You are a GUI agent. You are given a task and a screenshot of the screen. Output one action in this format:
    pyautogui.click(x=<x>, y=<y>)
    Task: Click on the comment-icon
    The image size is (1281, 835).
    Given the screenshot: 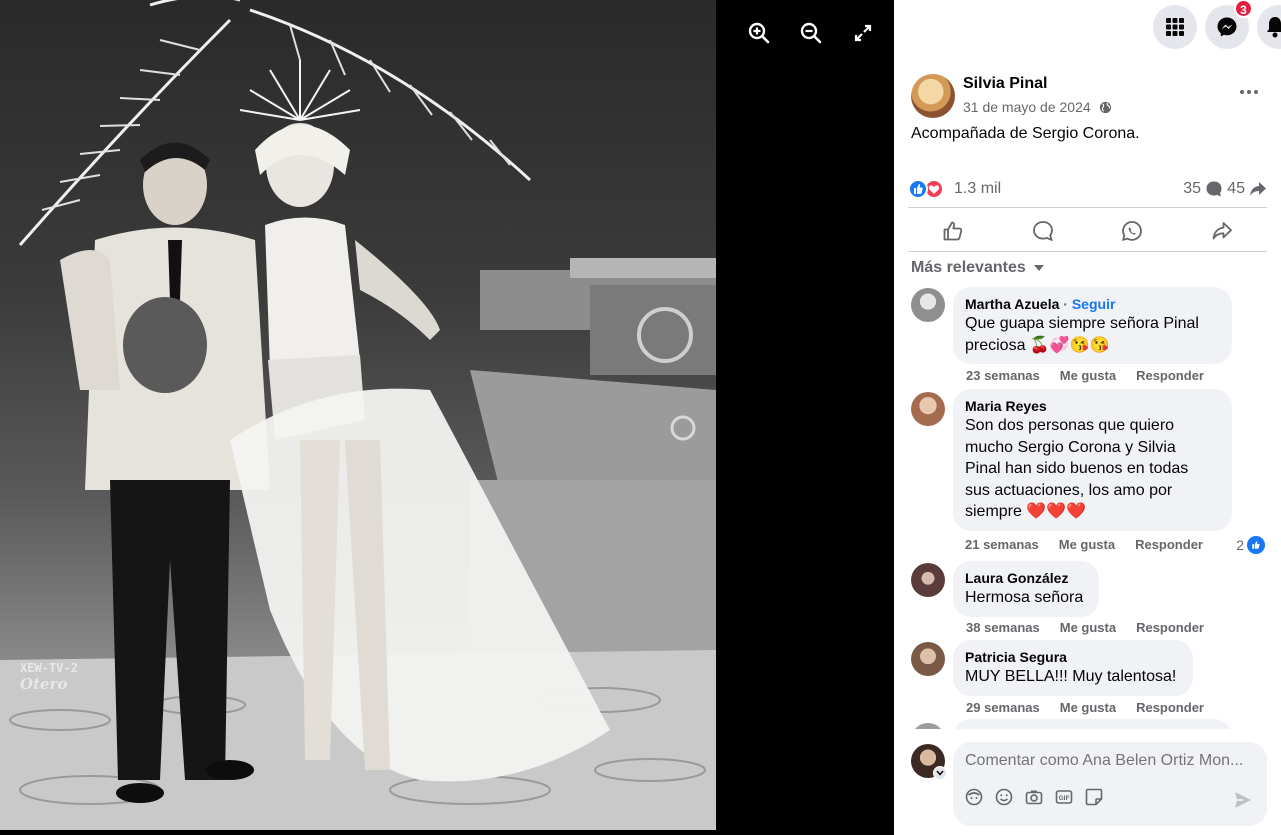 What is the action you would take?
    pyautogui.click(x=1042, y=231)
    